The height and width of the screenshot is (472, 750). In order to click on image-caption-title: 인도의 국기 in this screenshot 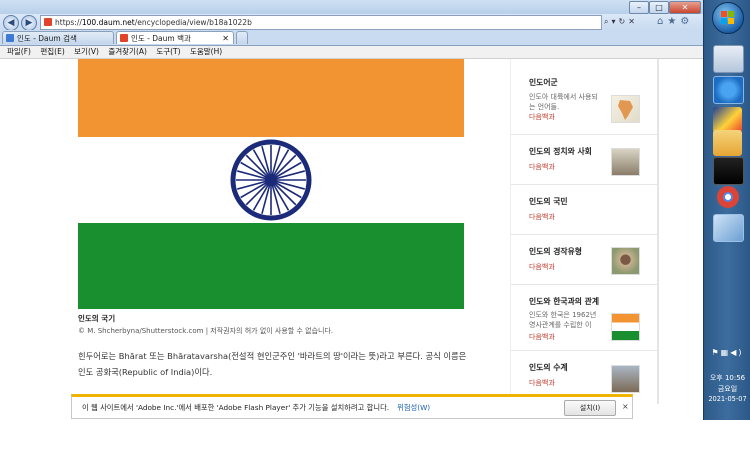, I will do `click(97, 318)`.